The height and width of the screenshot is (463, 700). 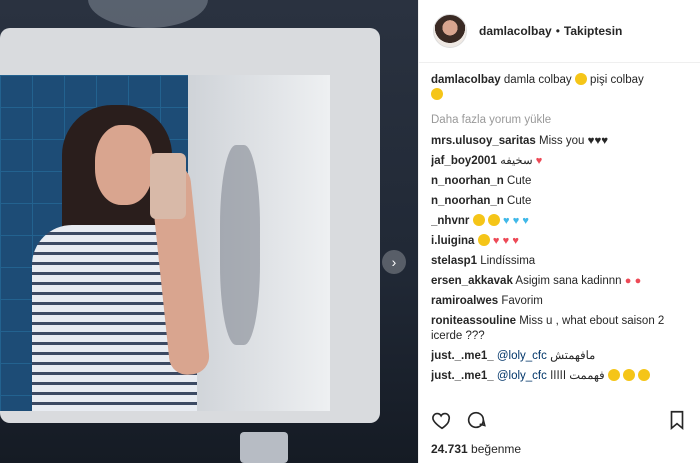 I want to click on next-photo-icon: ›, so click(x=394, y=262).